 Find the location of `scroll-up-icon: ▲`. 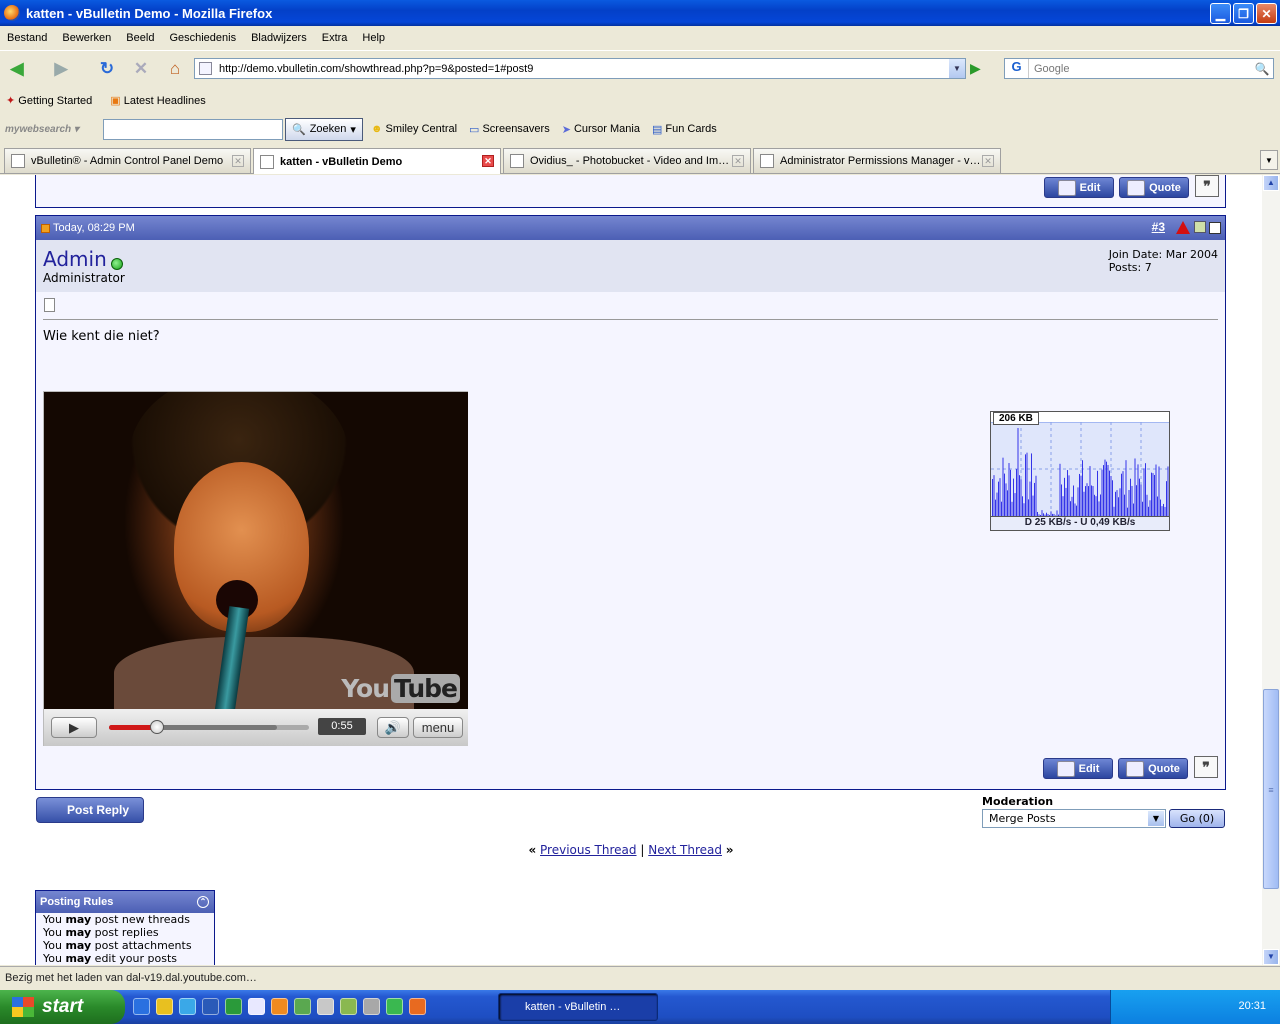

scroll-up-icon: ▲ is located at coordinates (1271, 183).